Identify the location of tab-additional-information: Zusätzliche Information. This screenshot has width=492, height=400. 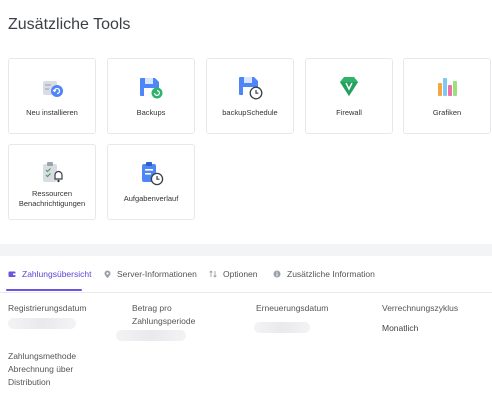
(324, 274).